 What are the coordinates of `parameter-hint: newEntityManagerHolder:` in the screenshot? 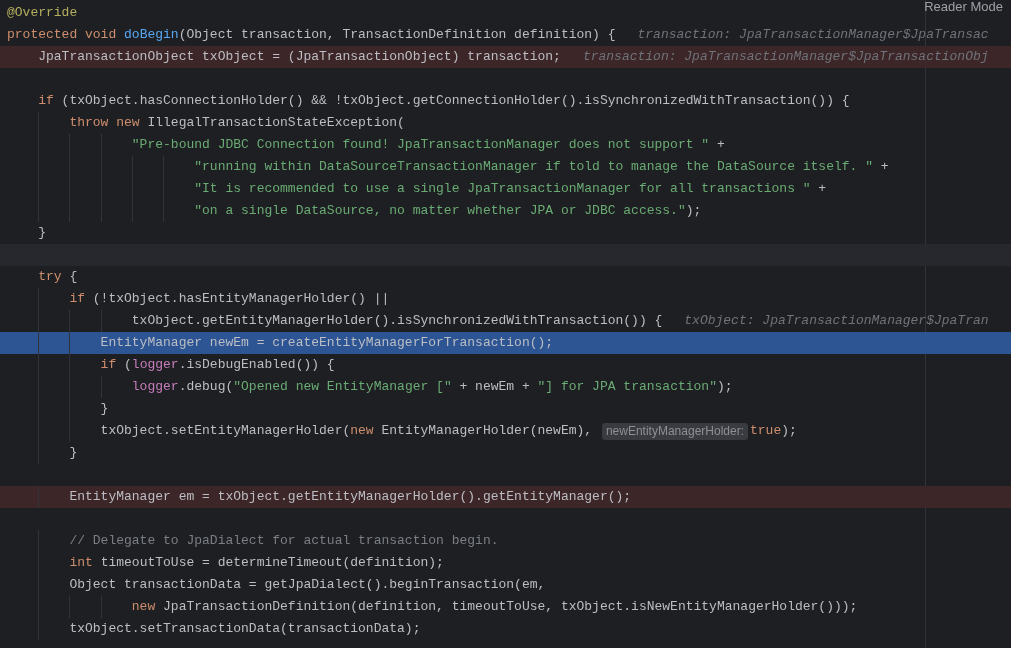 It's located at (674, 431).